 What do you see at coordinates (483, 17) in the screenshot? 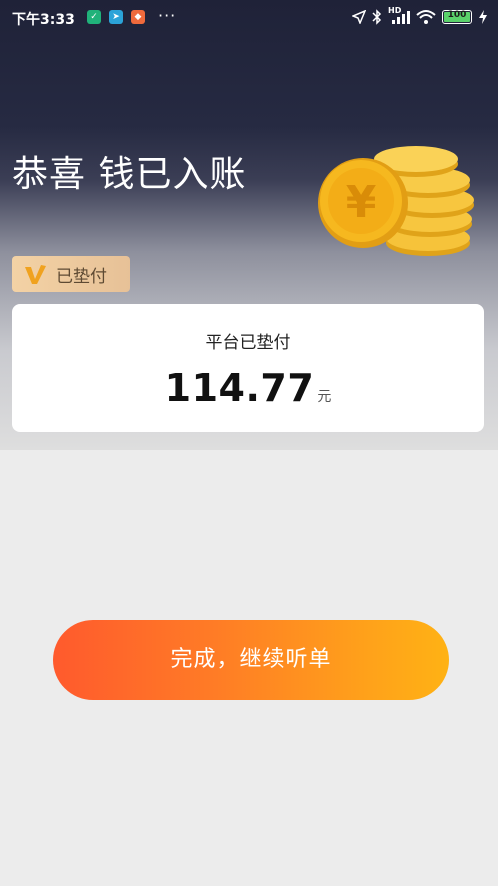
I see `charging-icon` at bounding box center [483, 17].